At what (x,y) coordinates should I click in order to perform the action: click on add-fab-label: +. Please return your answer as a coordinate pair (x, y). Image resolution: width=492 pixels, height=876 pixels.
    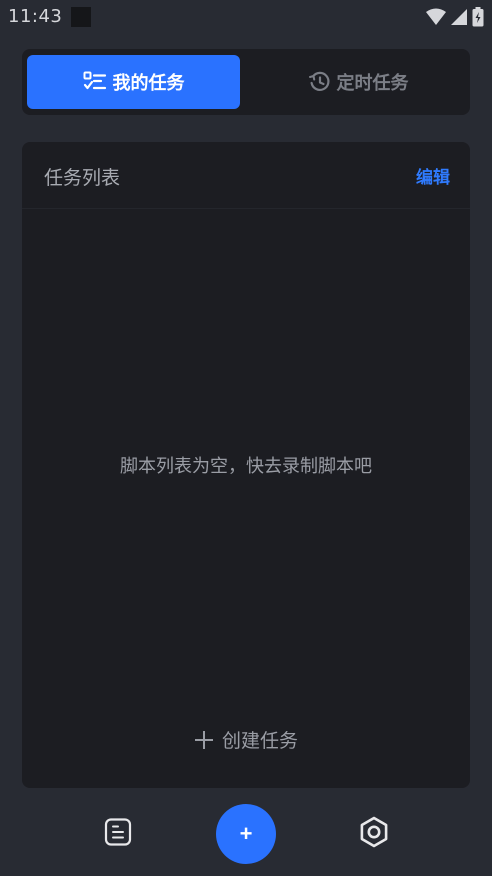
    Looking at the image, I should click on (246, 833).